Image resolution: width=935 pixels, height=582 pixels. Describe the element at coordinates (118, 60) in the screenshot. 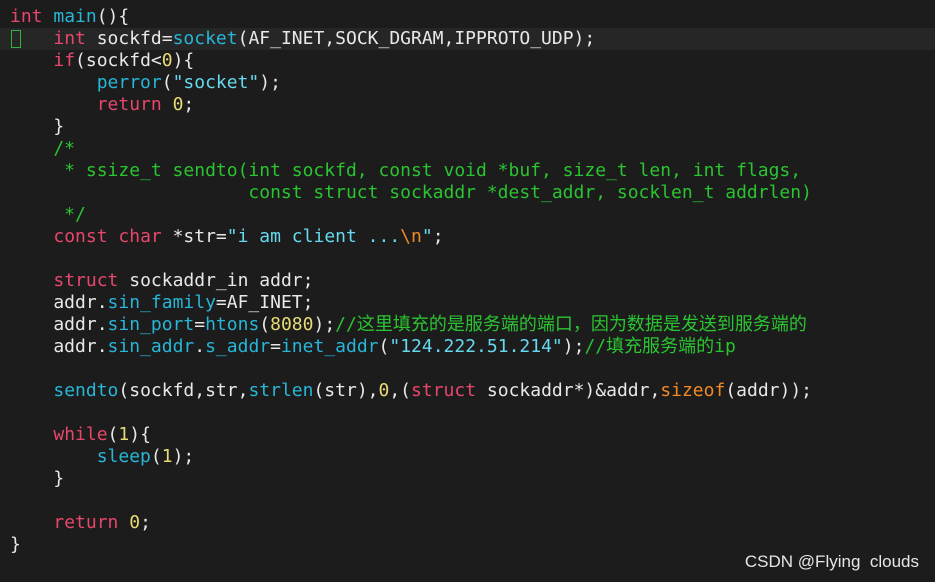

I see `code-token: (sockfd<` at that location.